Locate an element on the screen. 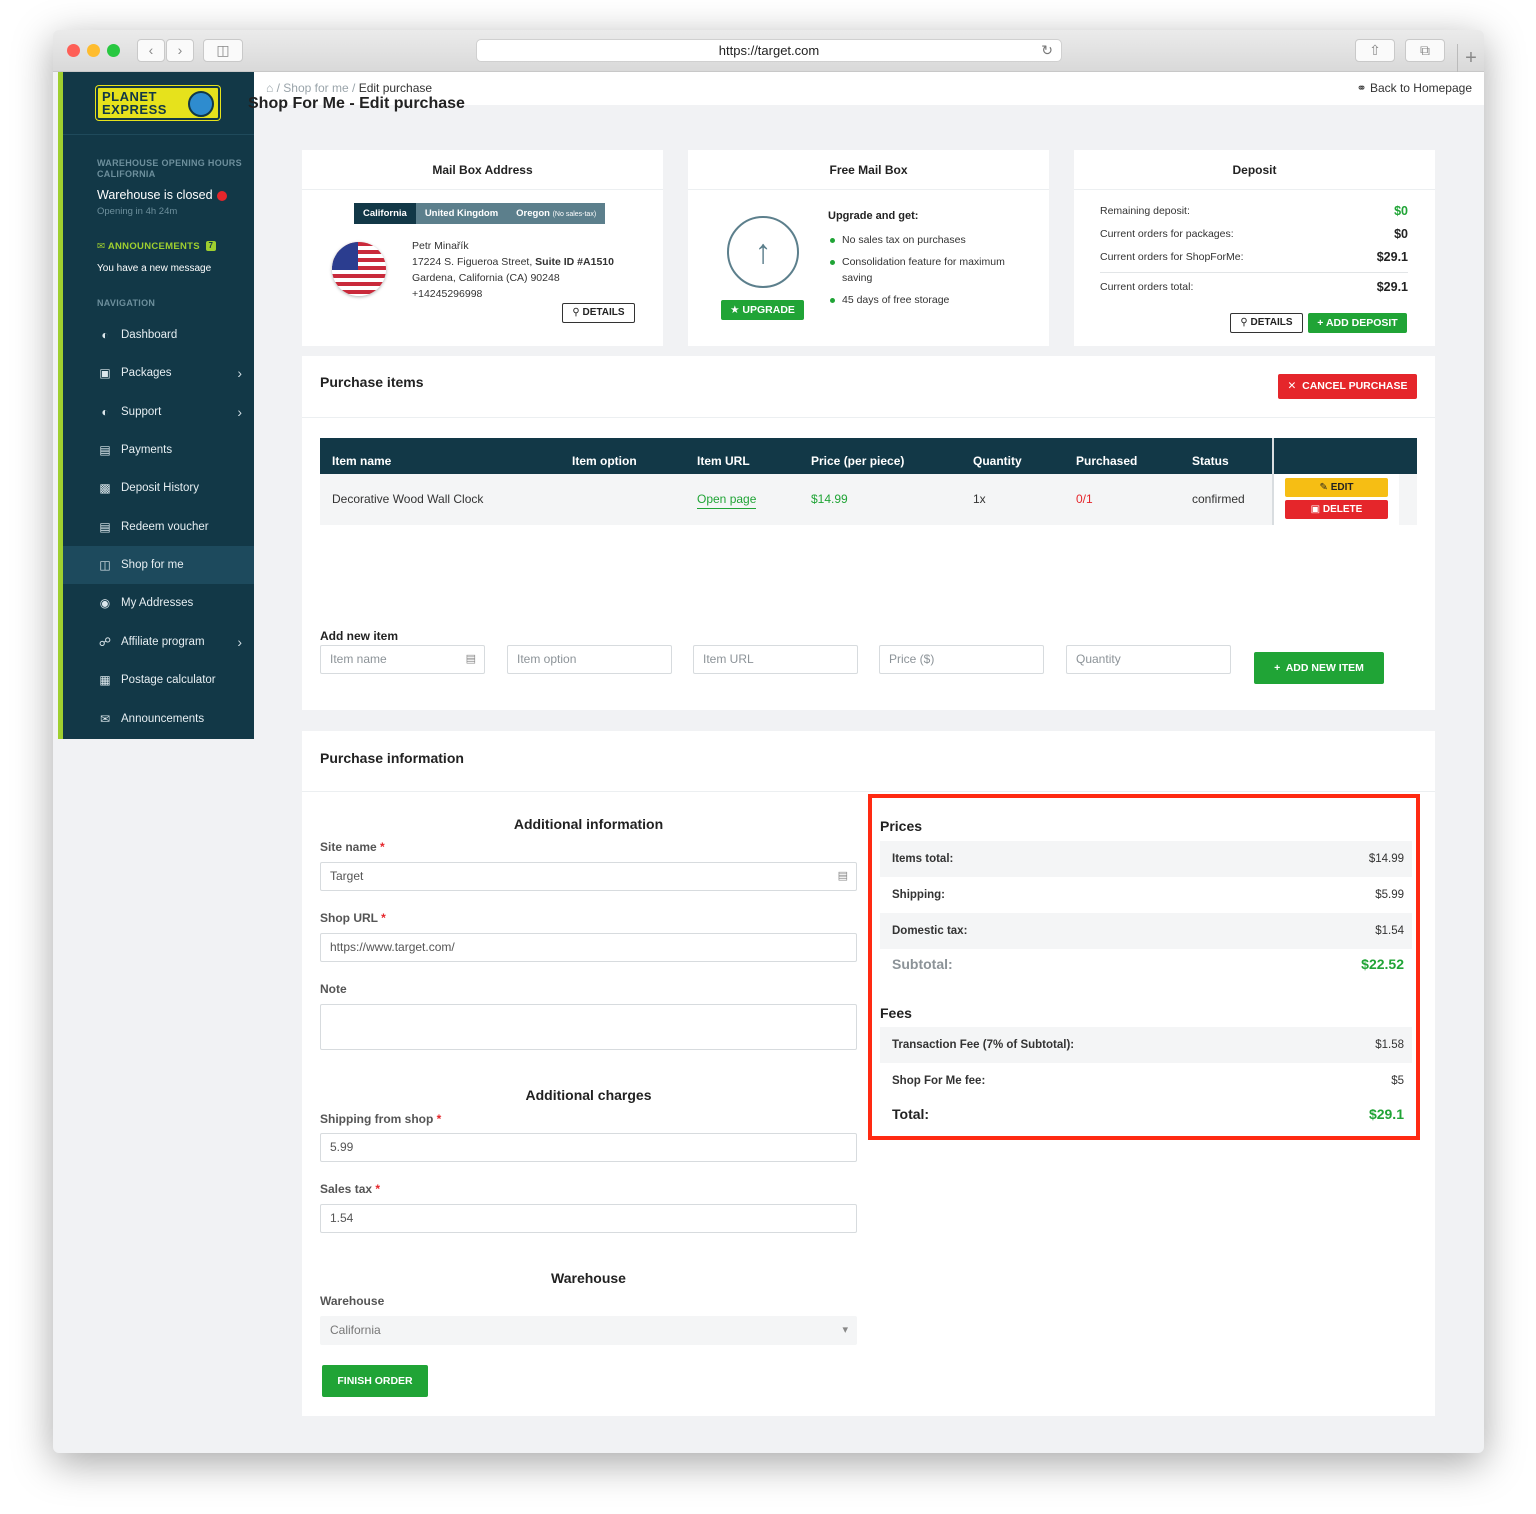 This screenshot has height=1514, width=1536. item-price-input: Price ($) is located at coordinates (961, 659).